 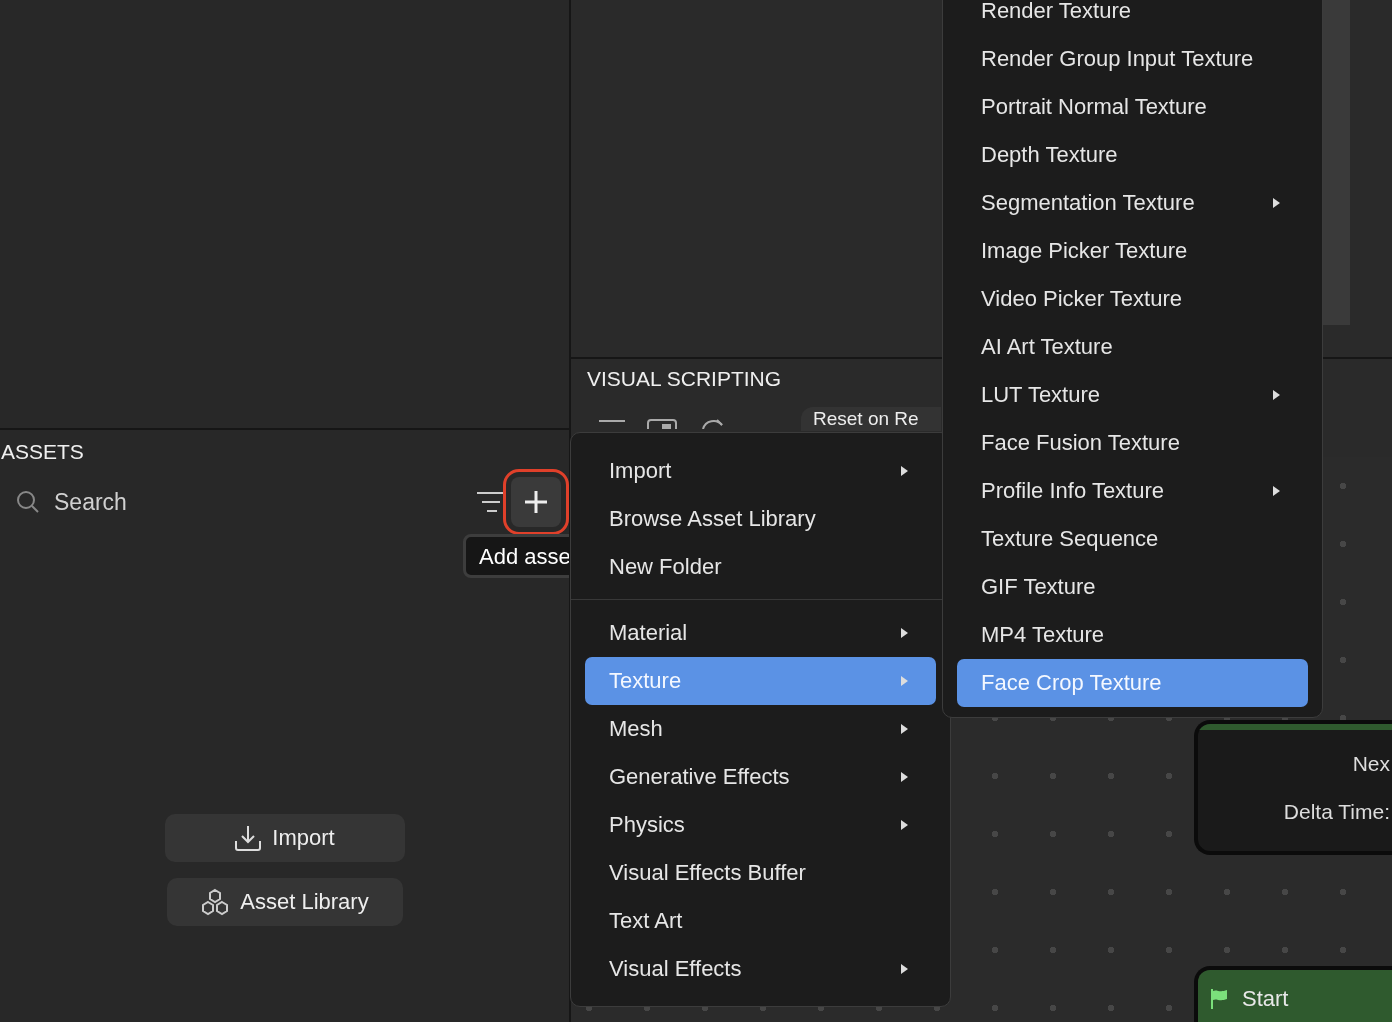 What do you see at coordinates (1132, 299) in the screenshot?
I see `menu-item: Video Picker Texture` at bounding box center [1132, 299].